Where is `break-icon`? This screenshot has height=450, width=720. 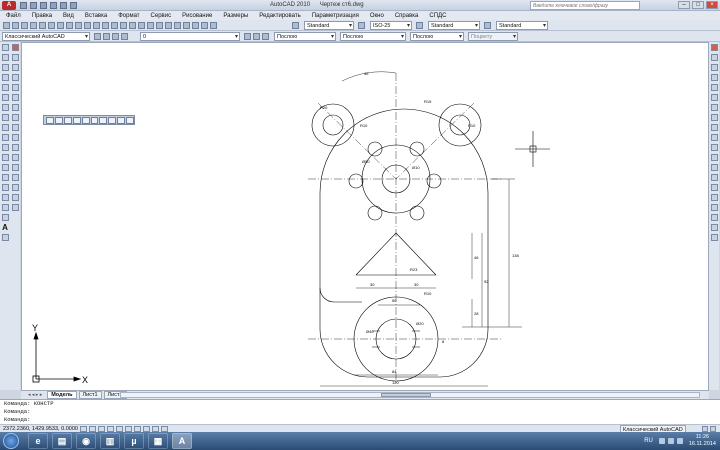
break-icon is located at coordinates (15, 157).